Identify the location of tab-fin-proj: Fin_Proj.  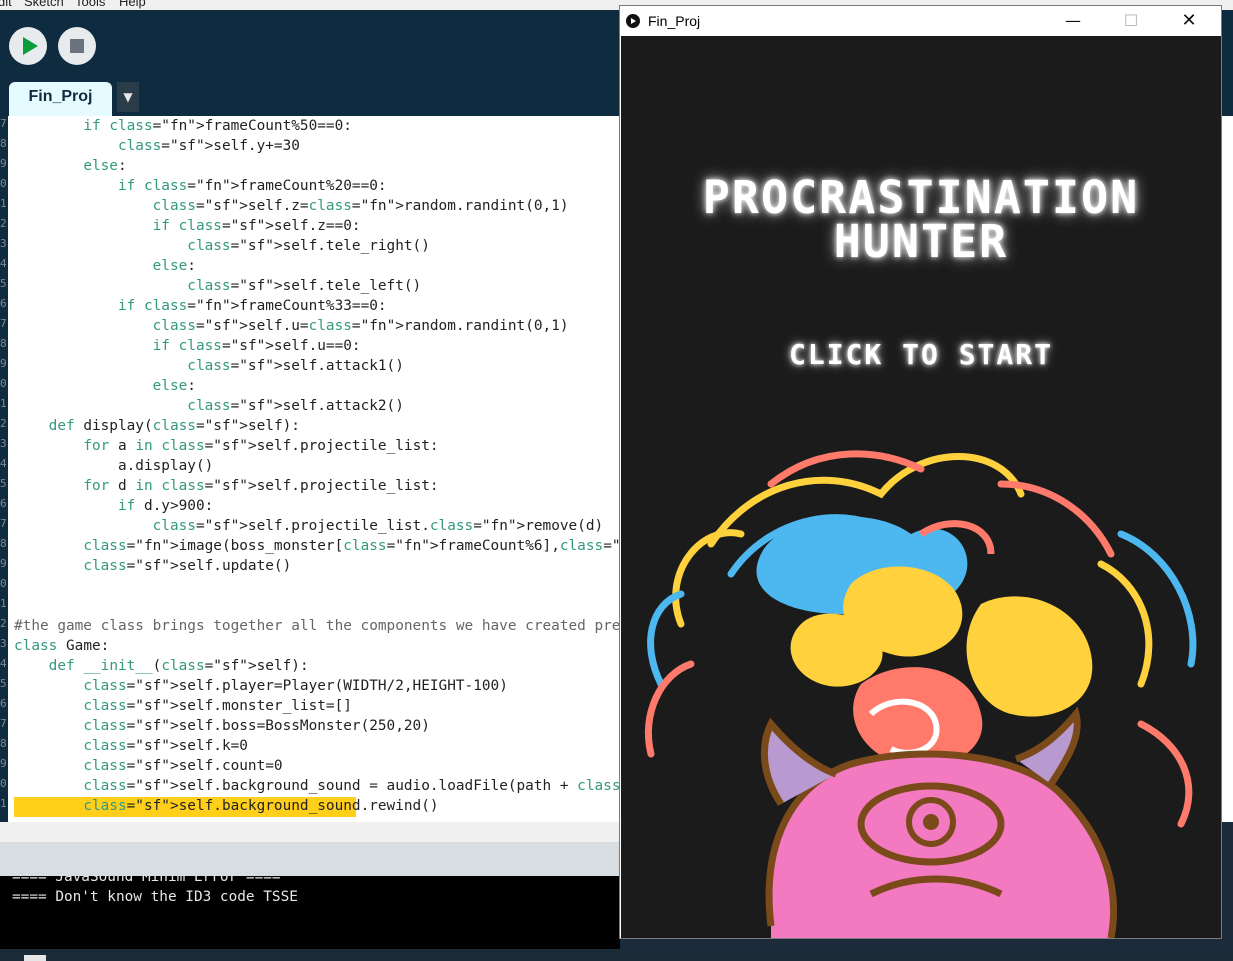
(60, 99).